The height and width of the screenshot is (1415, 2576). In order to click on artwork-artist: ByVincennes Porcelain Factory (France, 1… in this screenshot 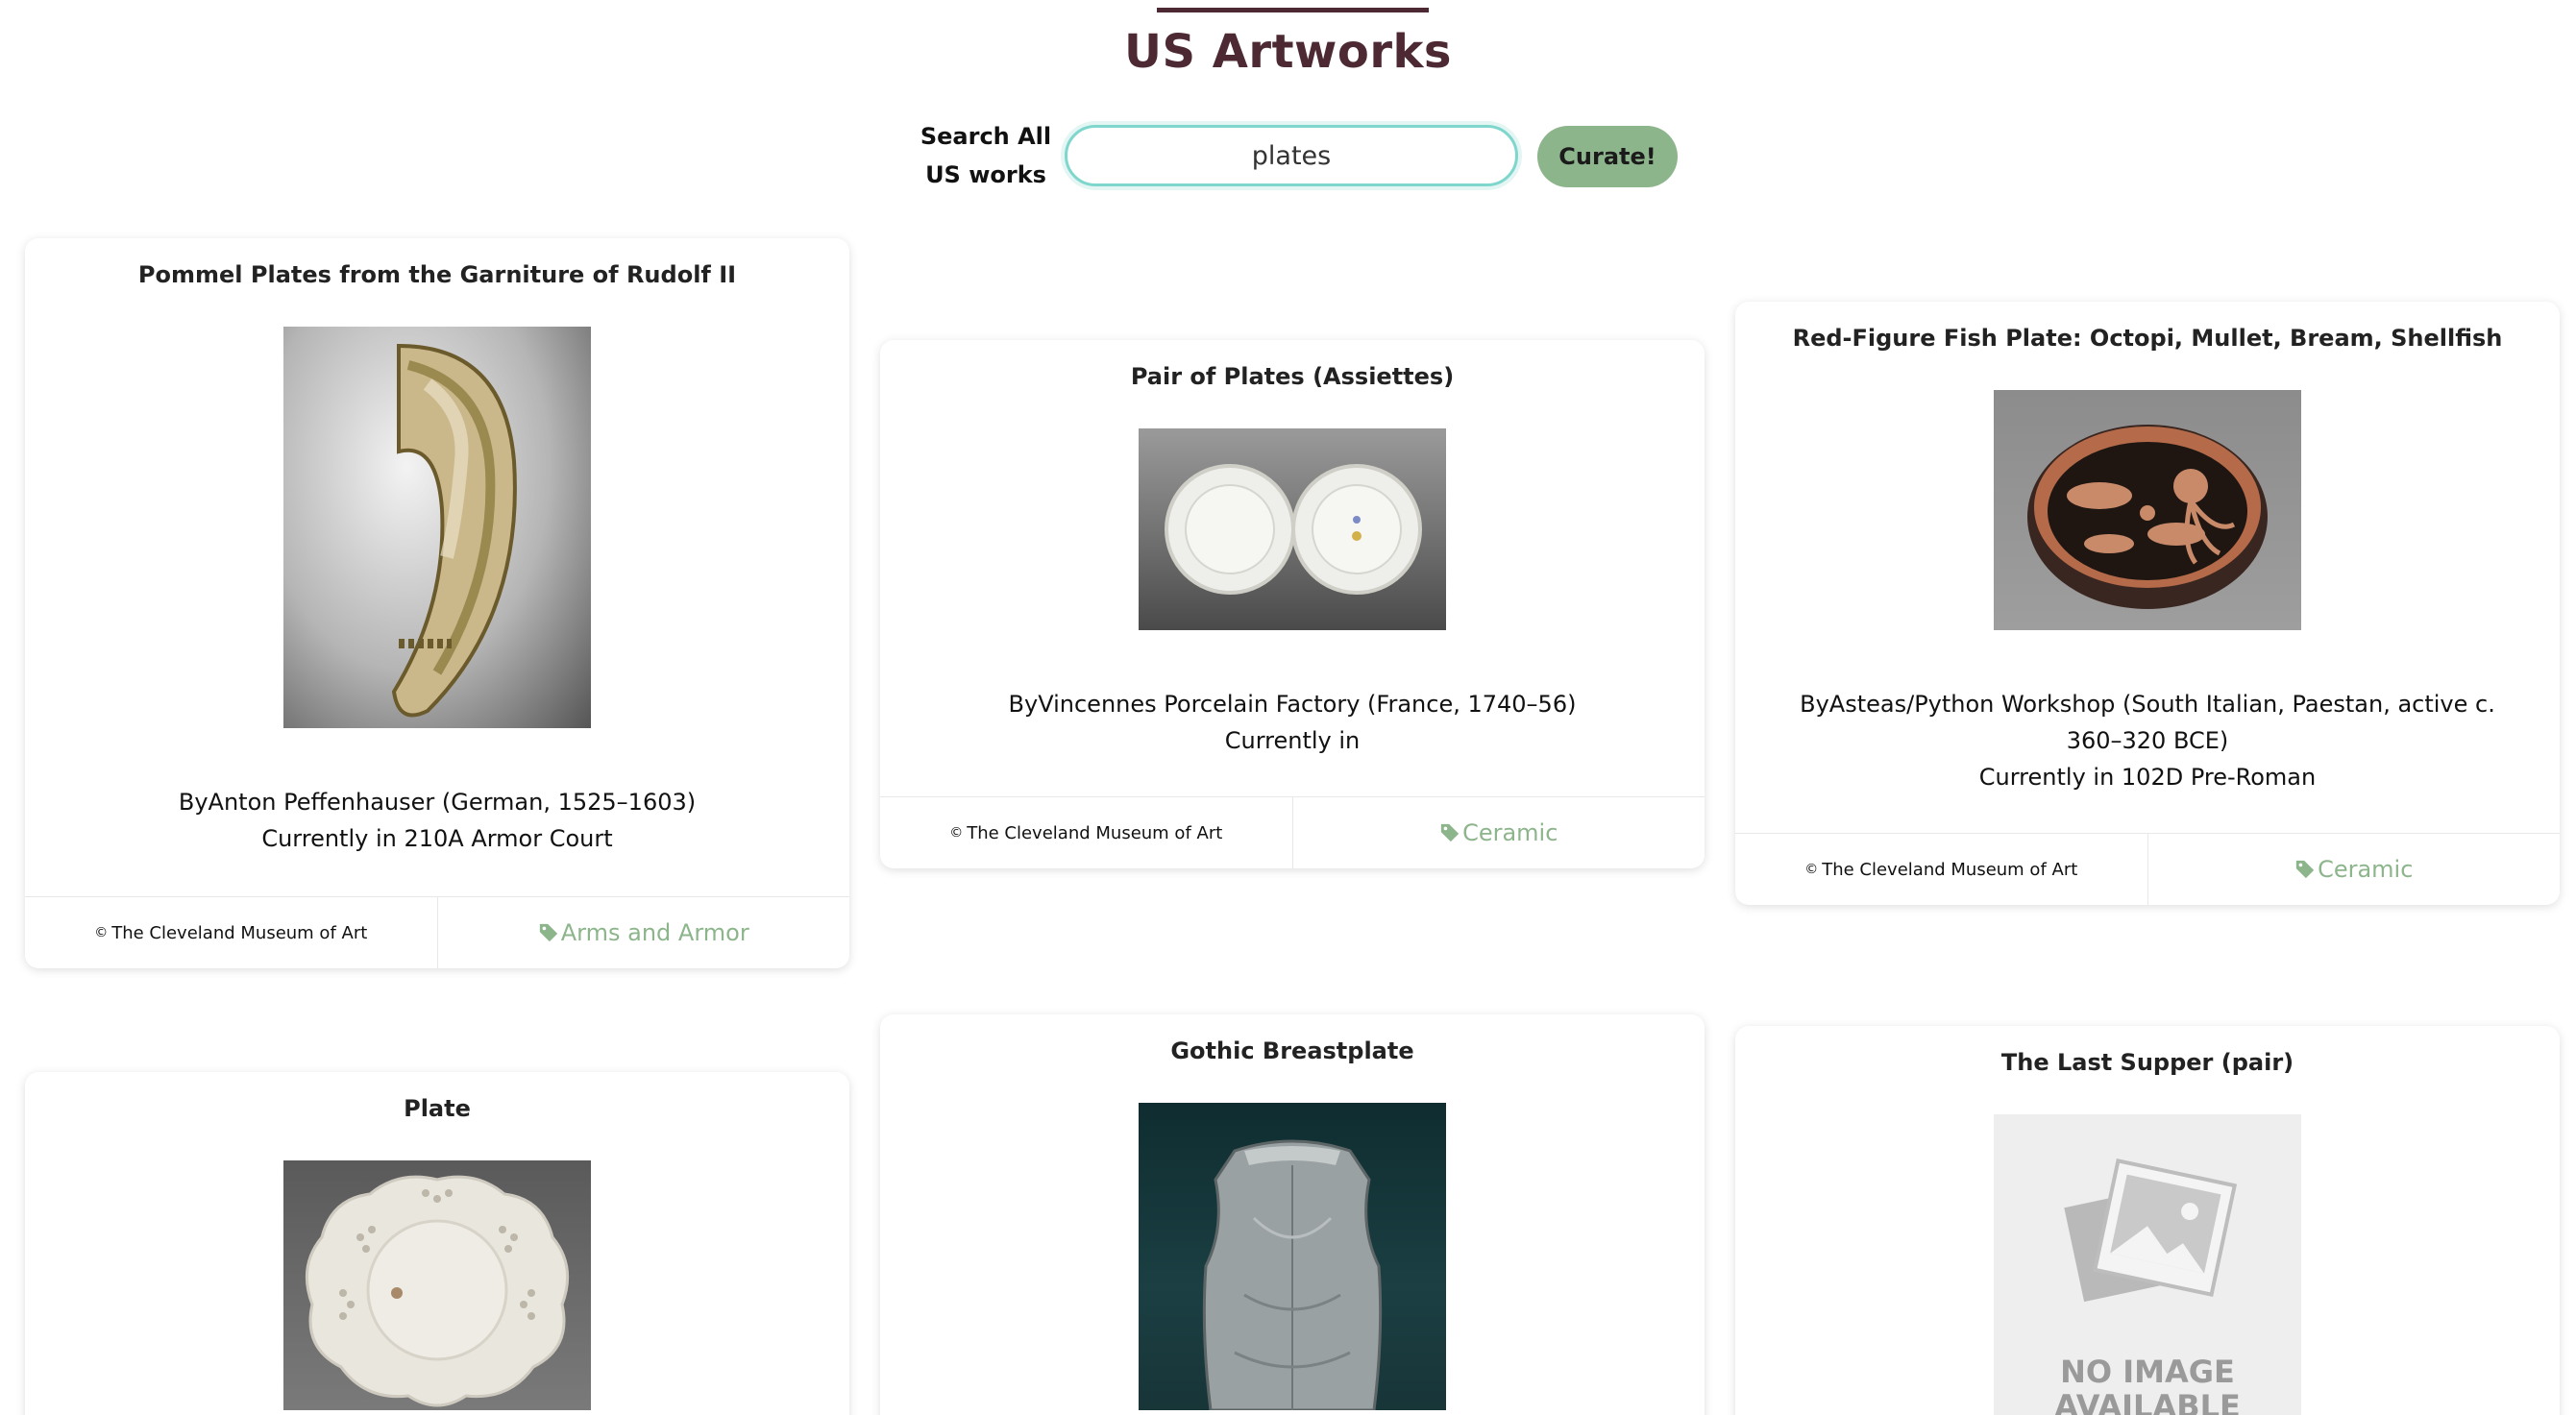, I will do `click(1292, 704)`.